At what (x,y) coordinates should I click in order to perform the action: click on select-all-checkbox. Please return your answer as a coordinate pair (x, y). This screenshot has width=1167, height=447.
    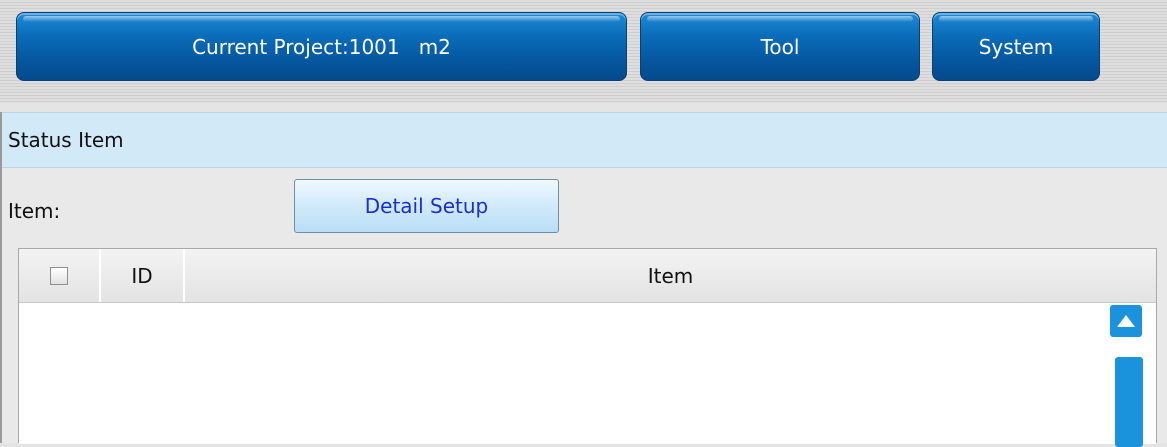
    Looking at the image, I should click on (59, 275).